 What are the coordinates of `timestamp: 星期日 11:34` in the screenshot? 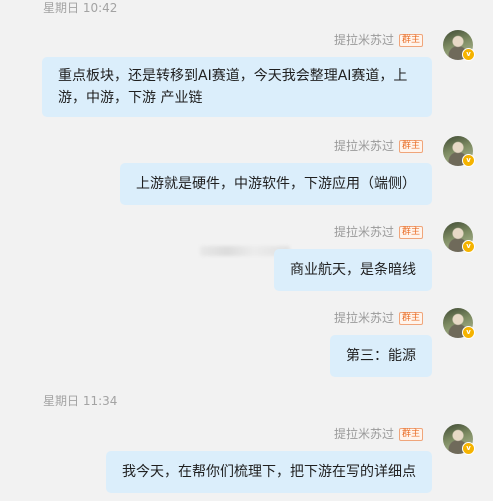 It's located at (80, 401).